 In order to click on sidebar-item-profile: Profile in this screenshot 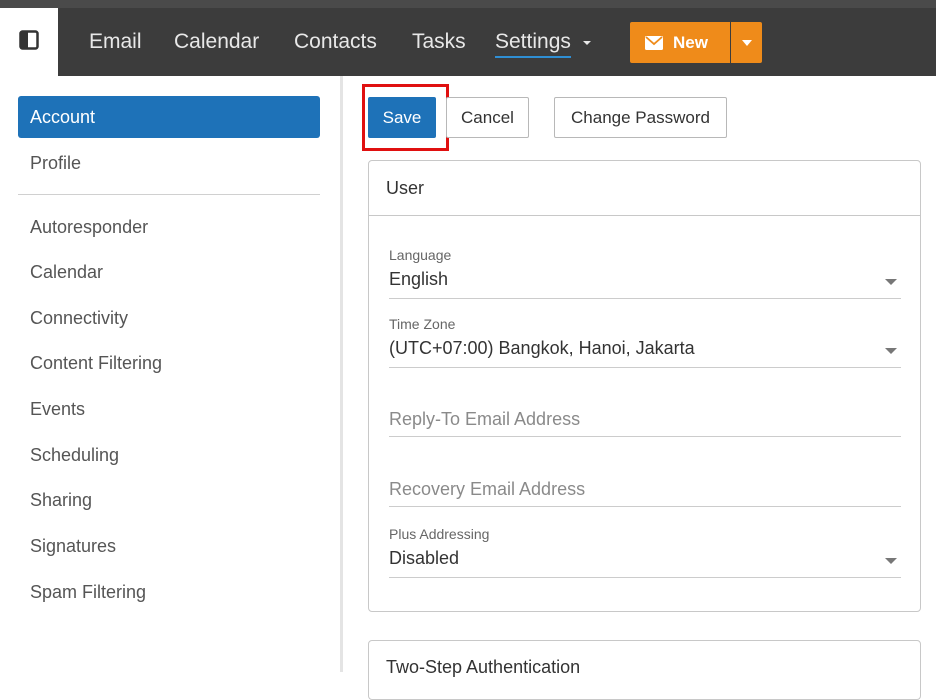, I will do `click(169, 163)`.